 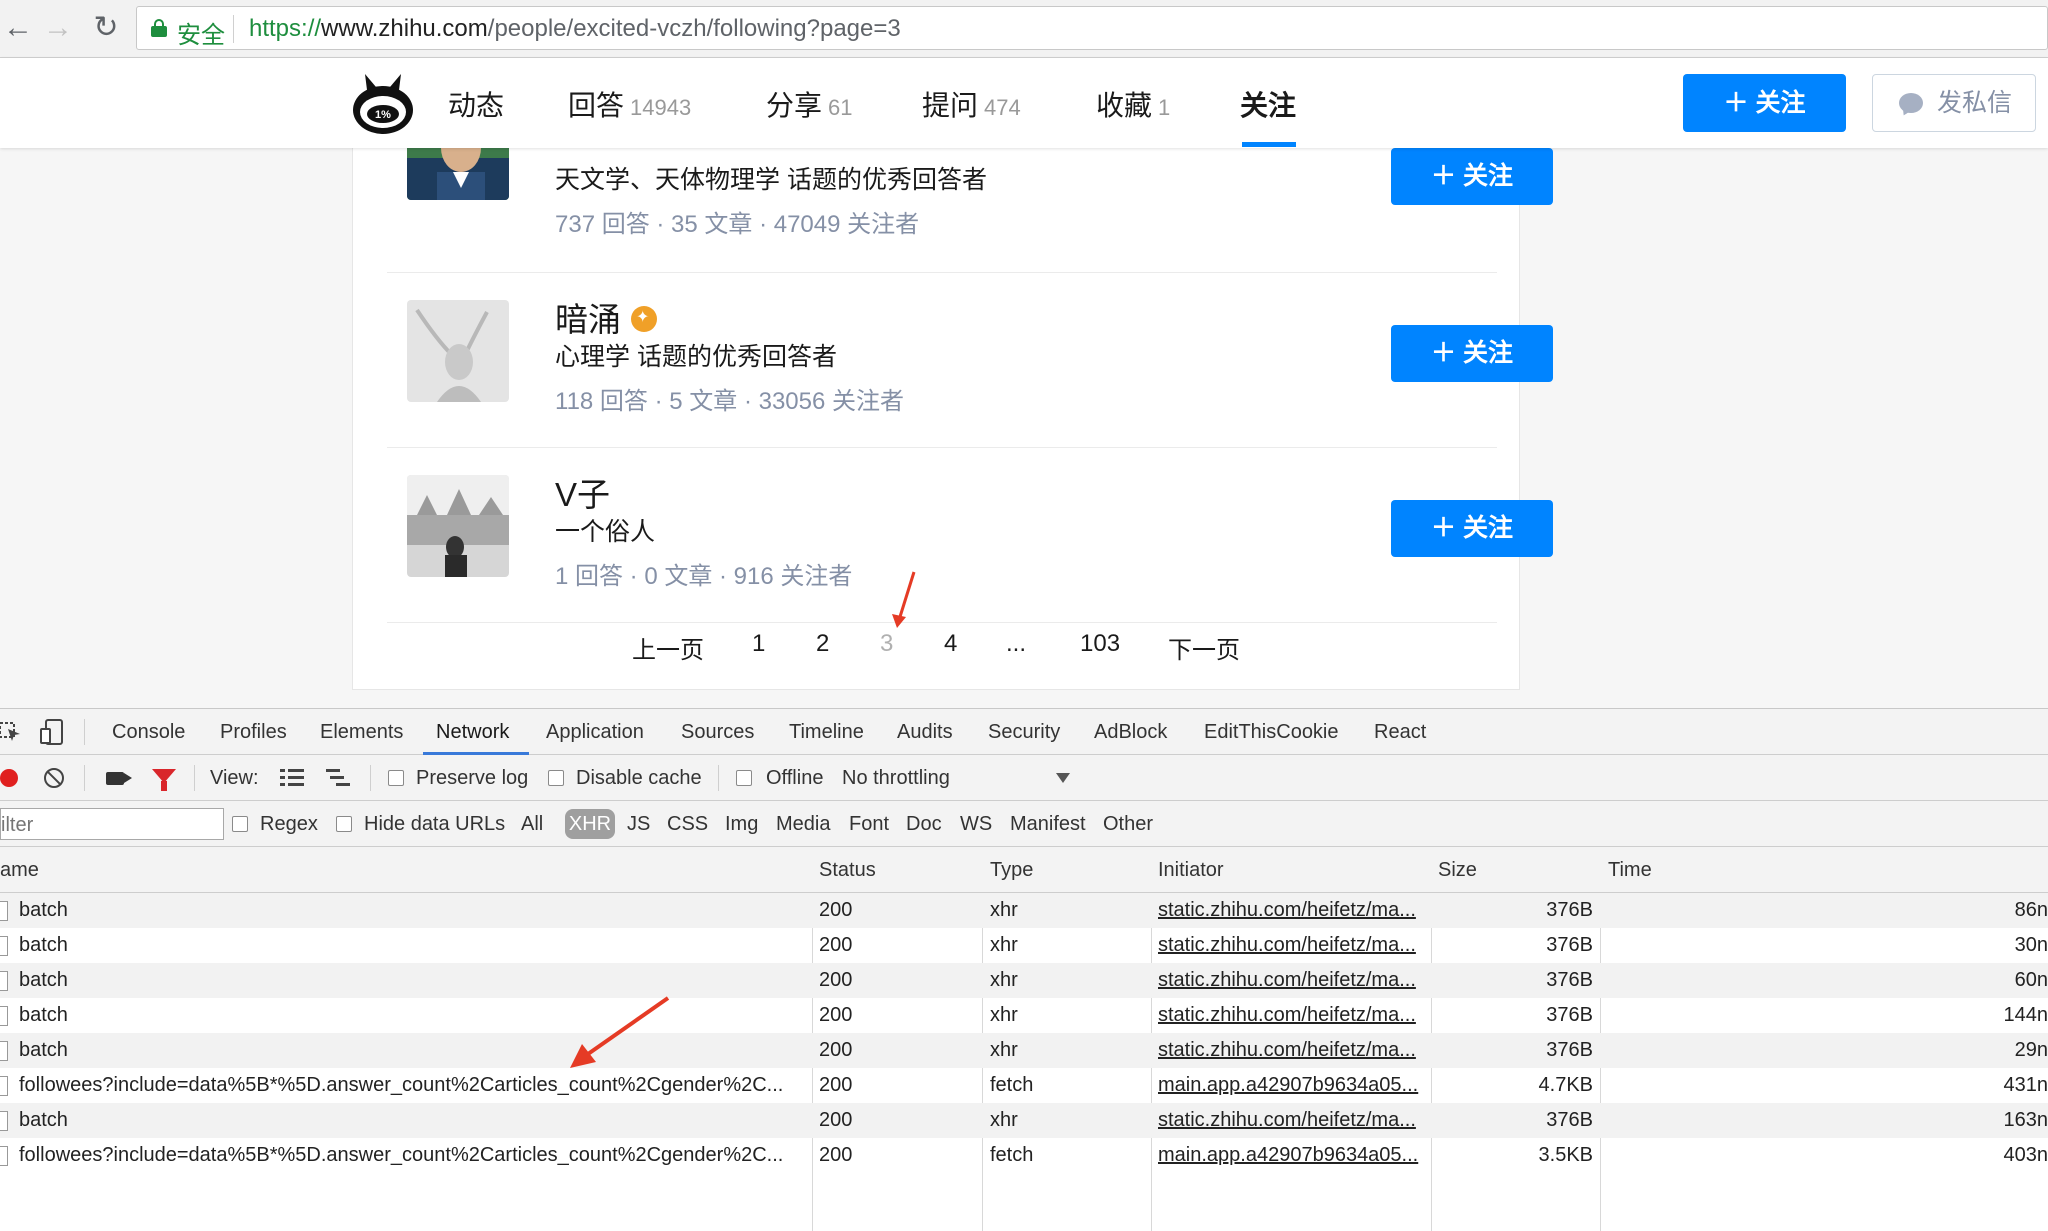 I want to click on disable-cache-checkbox, so click(x=556, y=778).